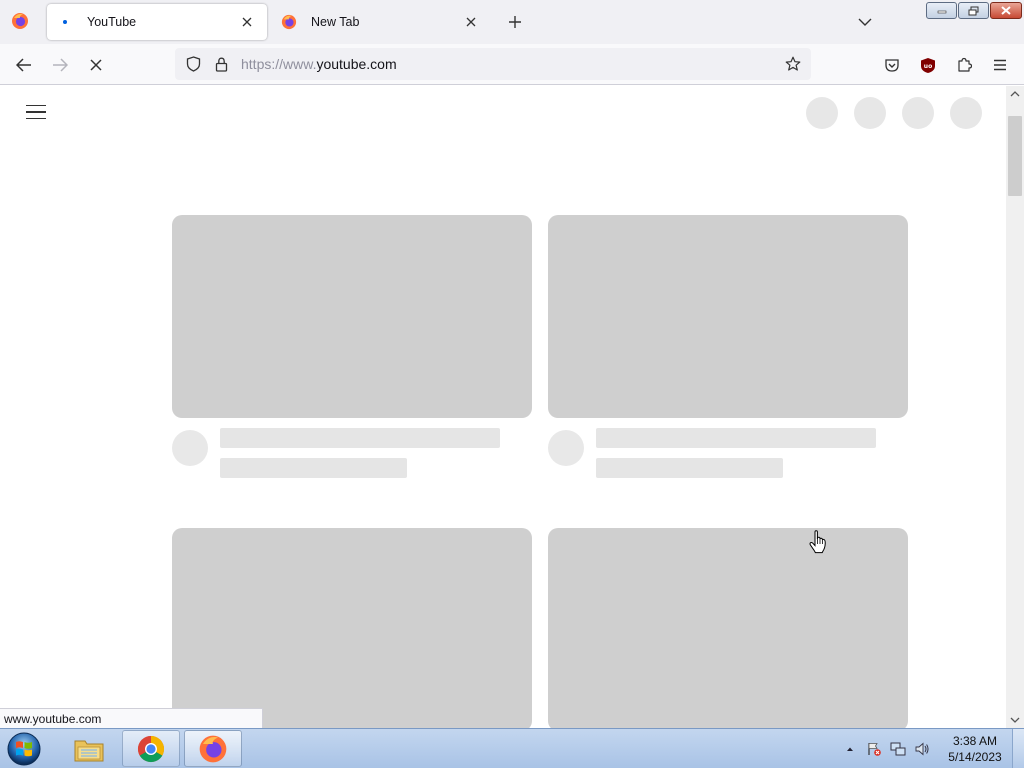 The width and height of the screenshot is (1024, 768). I want to click on url-prefix: https://www., so click(279, 64).